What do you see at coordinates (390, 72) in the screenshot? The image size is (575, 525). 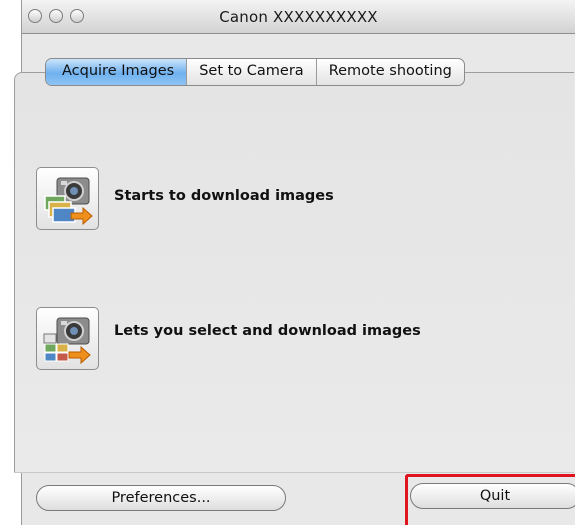 I see `tab-remote-shooting: Remote shooting` at bounding box center [390, 72].